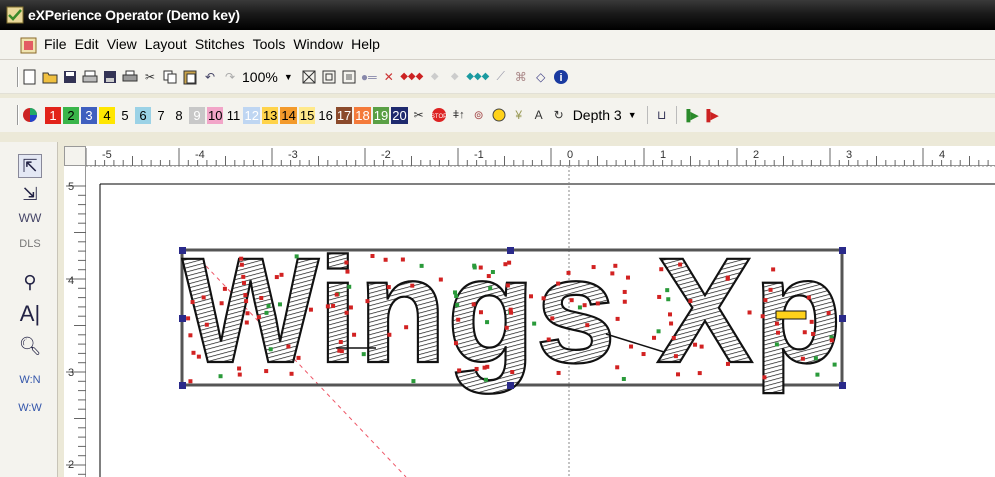  Describe the element at coordinates (150, 77) in the screenshot. I see `cut-icon: ✂` at that location.